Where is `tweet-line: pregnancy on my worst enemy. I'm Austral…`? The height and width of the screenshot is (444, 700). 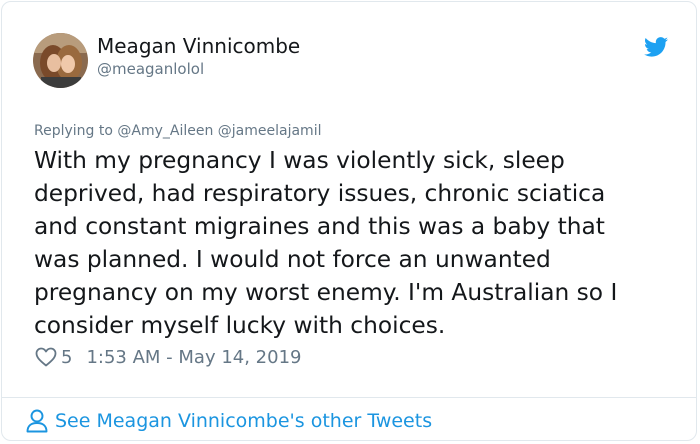 tweet-line: pregnancy on my worst enemy. I'm Austral… is located at coordinates (326, 292).